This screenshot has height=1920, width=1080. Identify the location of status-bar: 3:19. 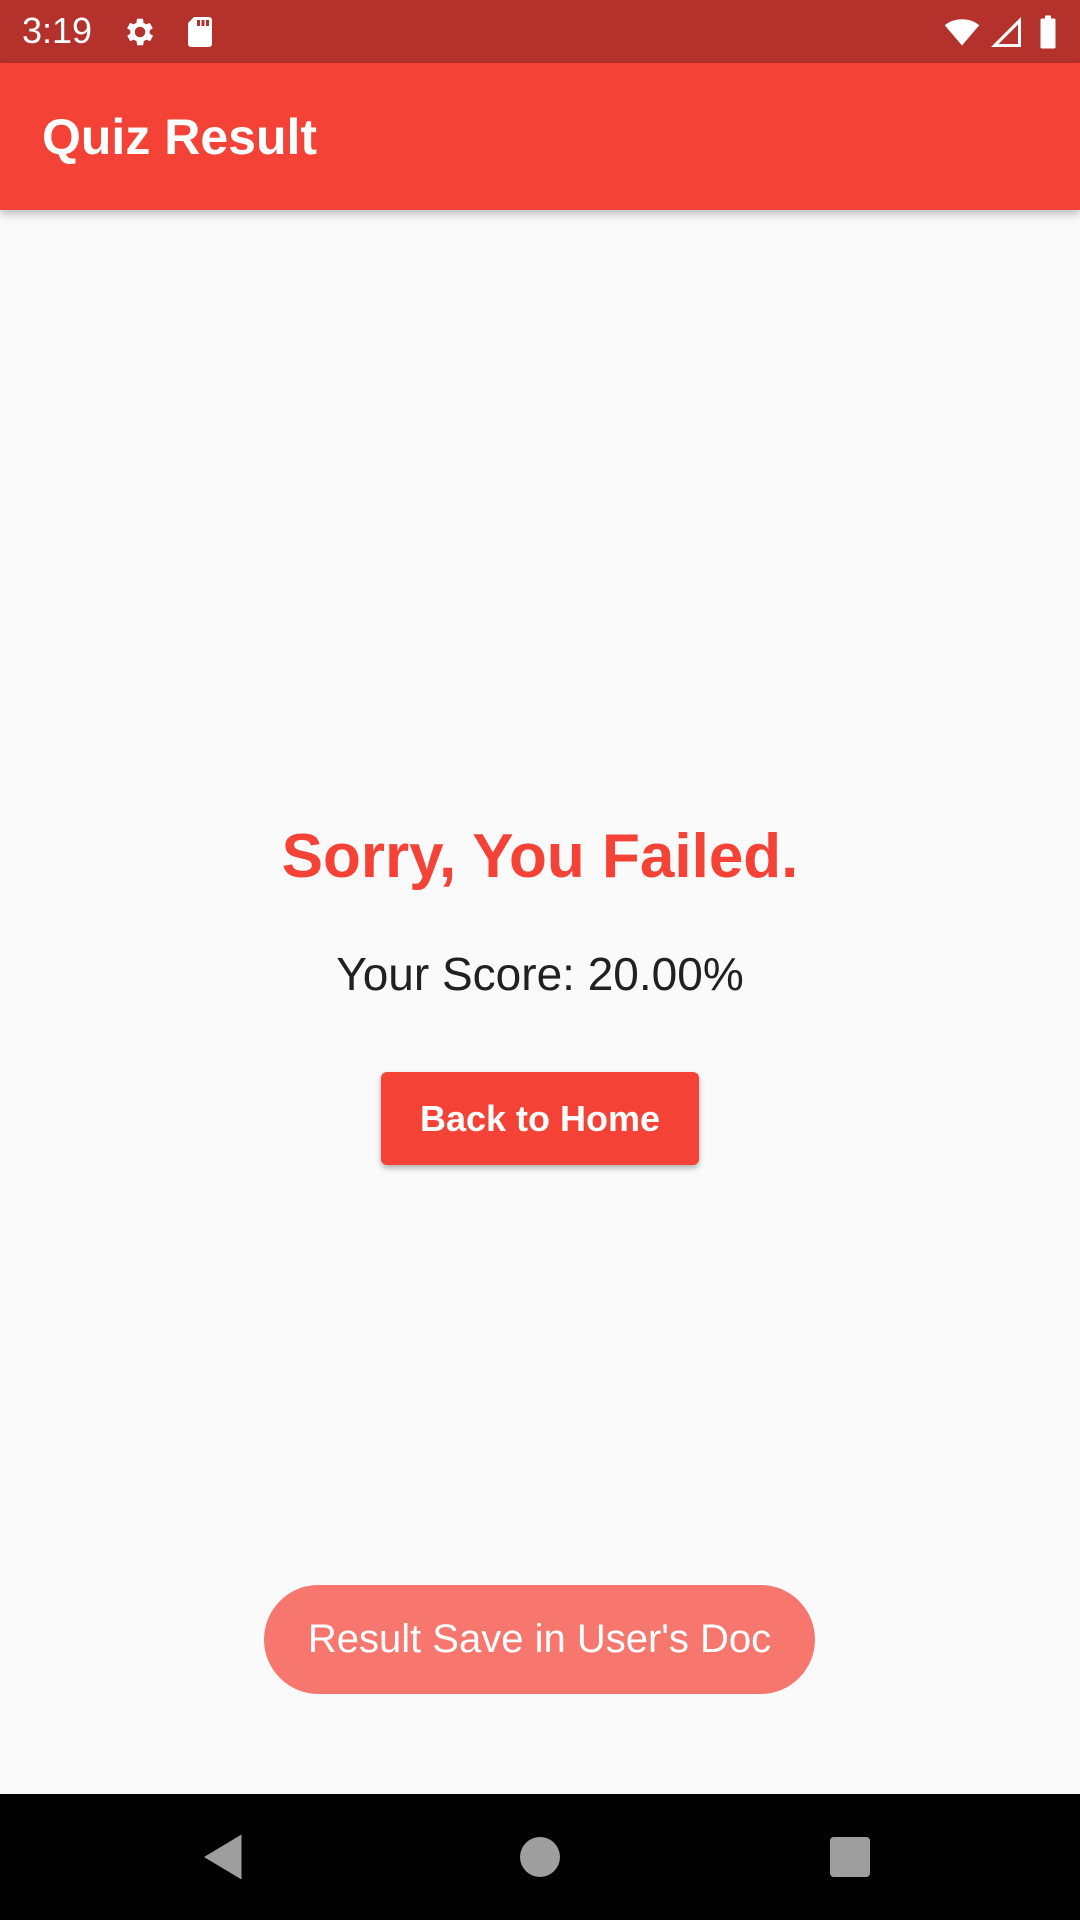
(540, 31).